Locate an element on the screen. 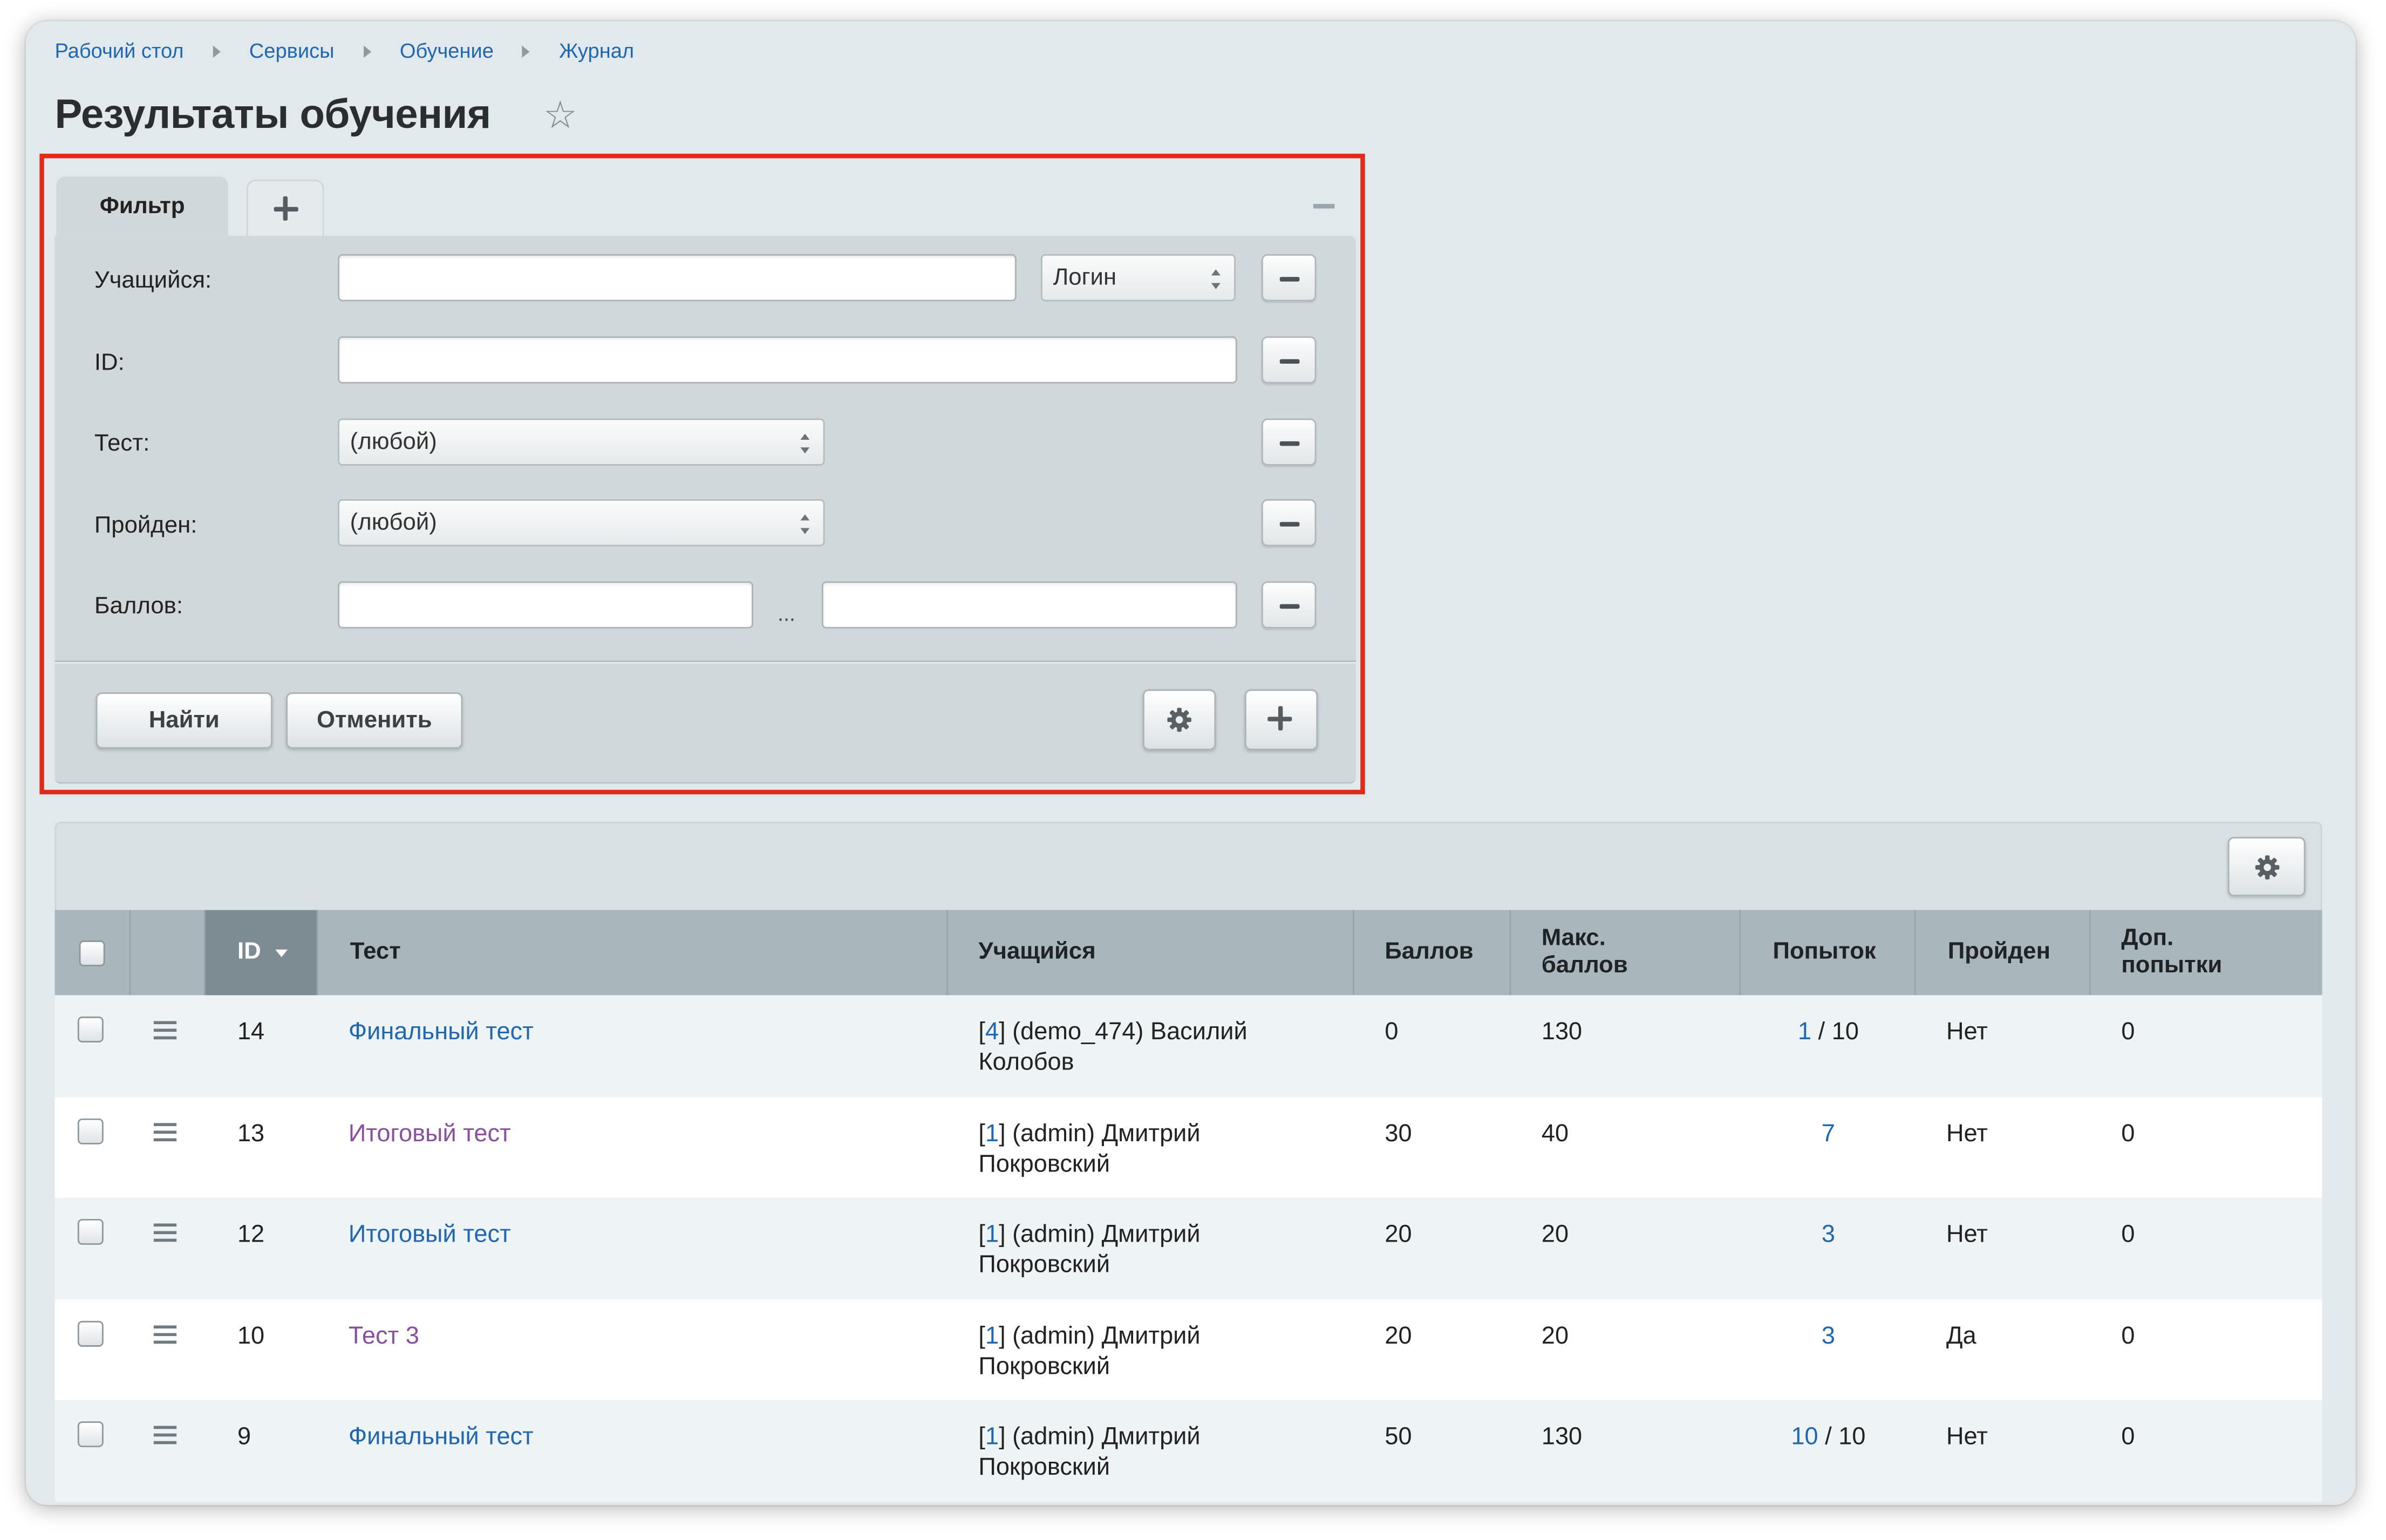  column-header-test: Тест is located at coordinates (633, 953).